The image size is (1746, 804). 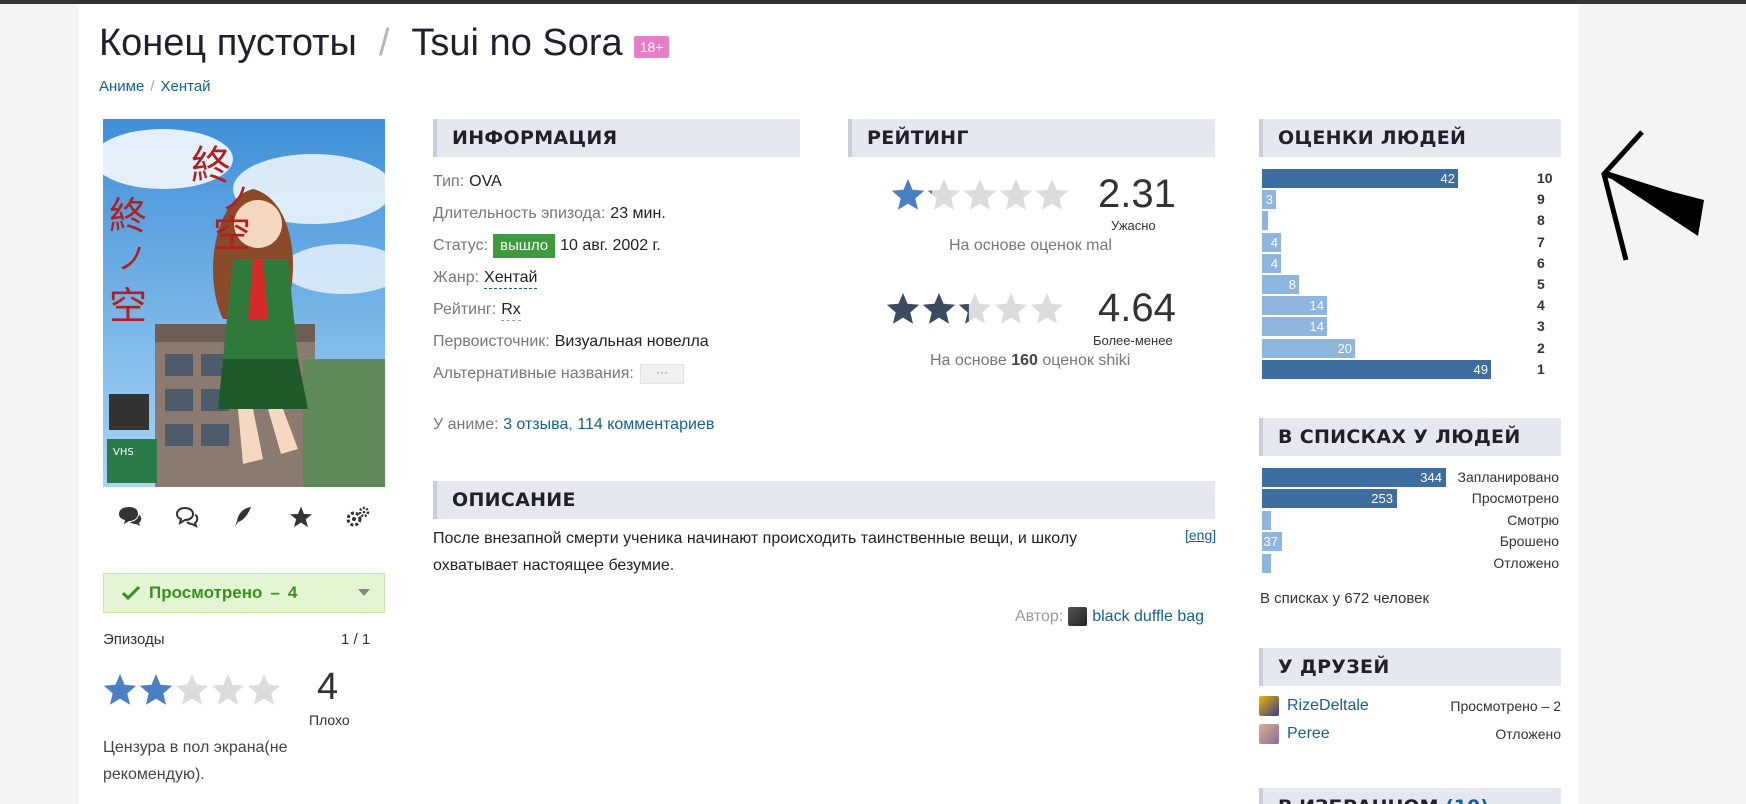 What do you see at coordinates (1652, 195) in the screenshot?
I see `annotation-arrow-icon` at bounding box center [1652, 195].